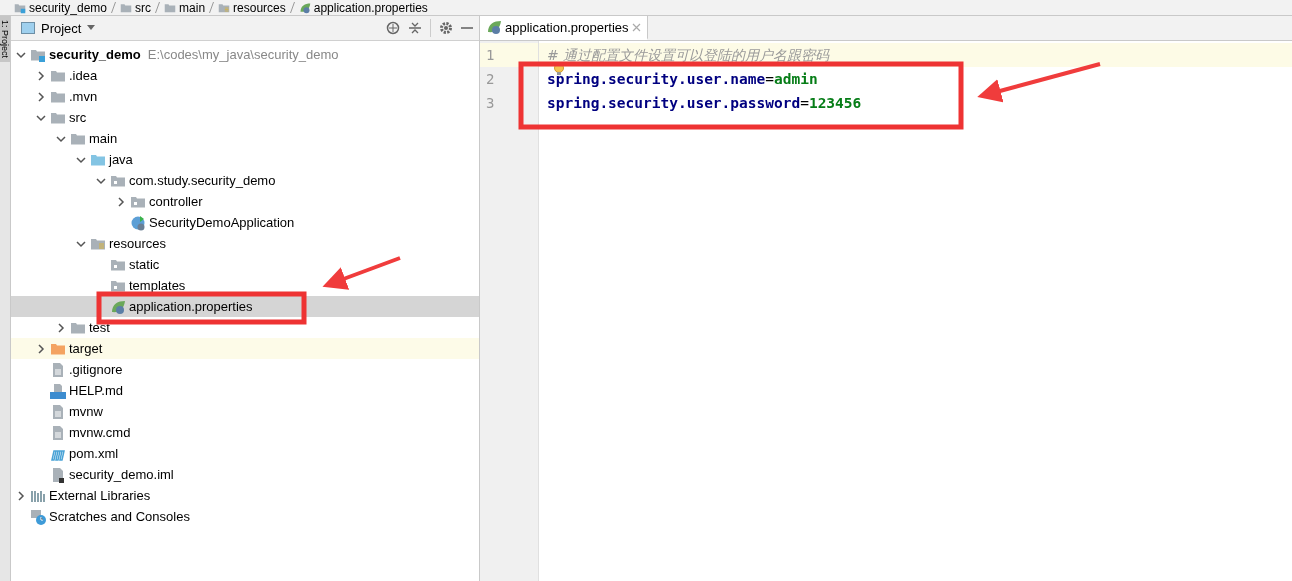 This screenshot has width=1292, height=581. I want to click on project-path: E:\codes\my_java\security_demo, so click(243, 54).